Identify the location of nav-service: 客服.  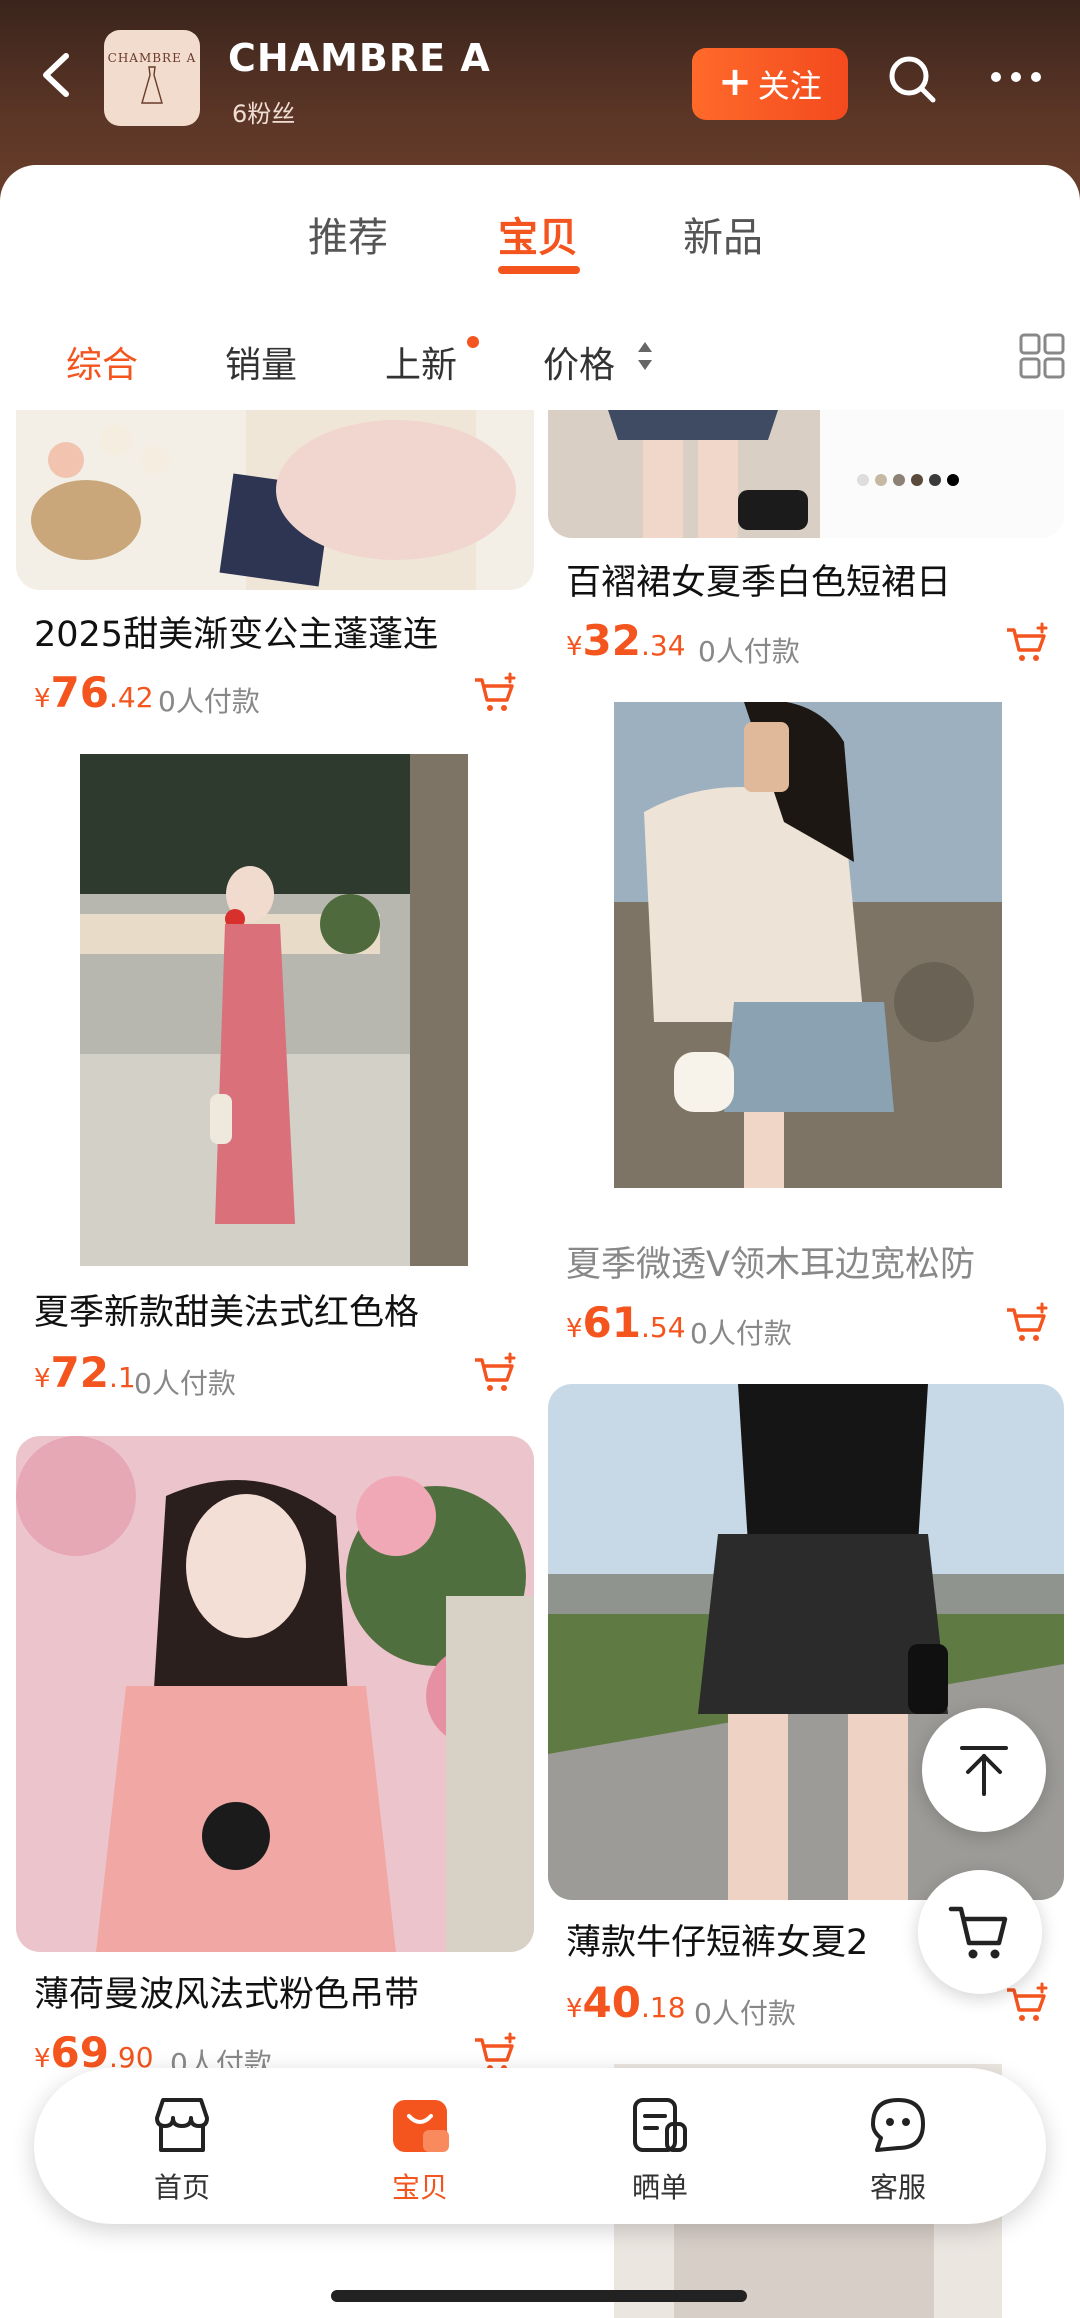
(898, 2150).